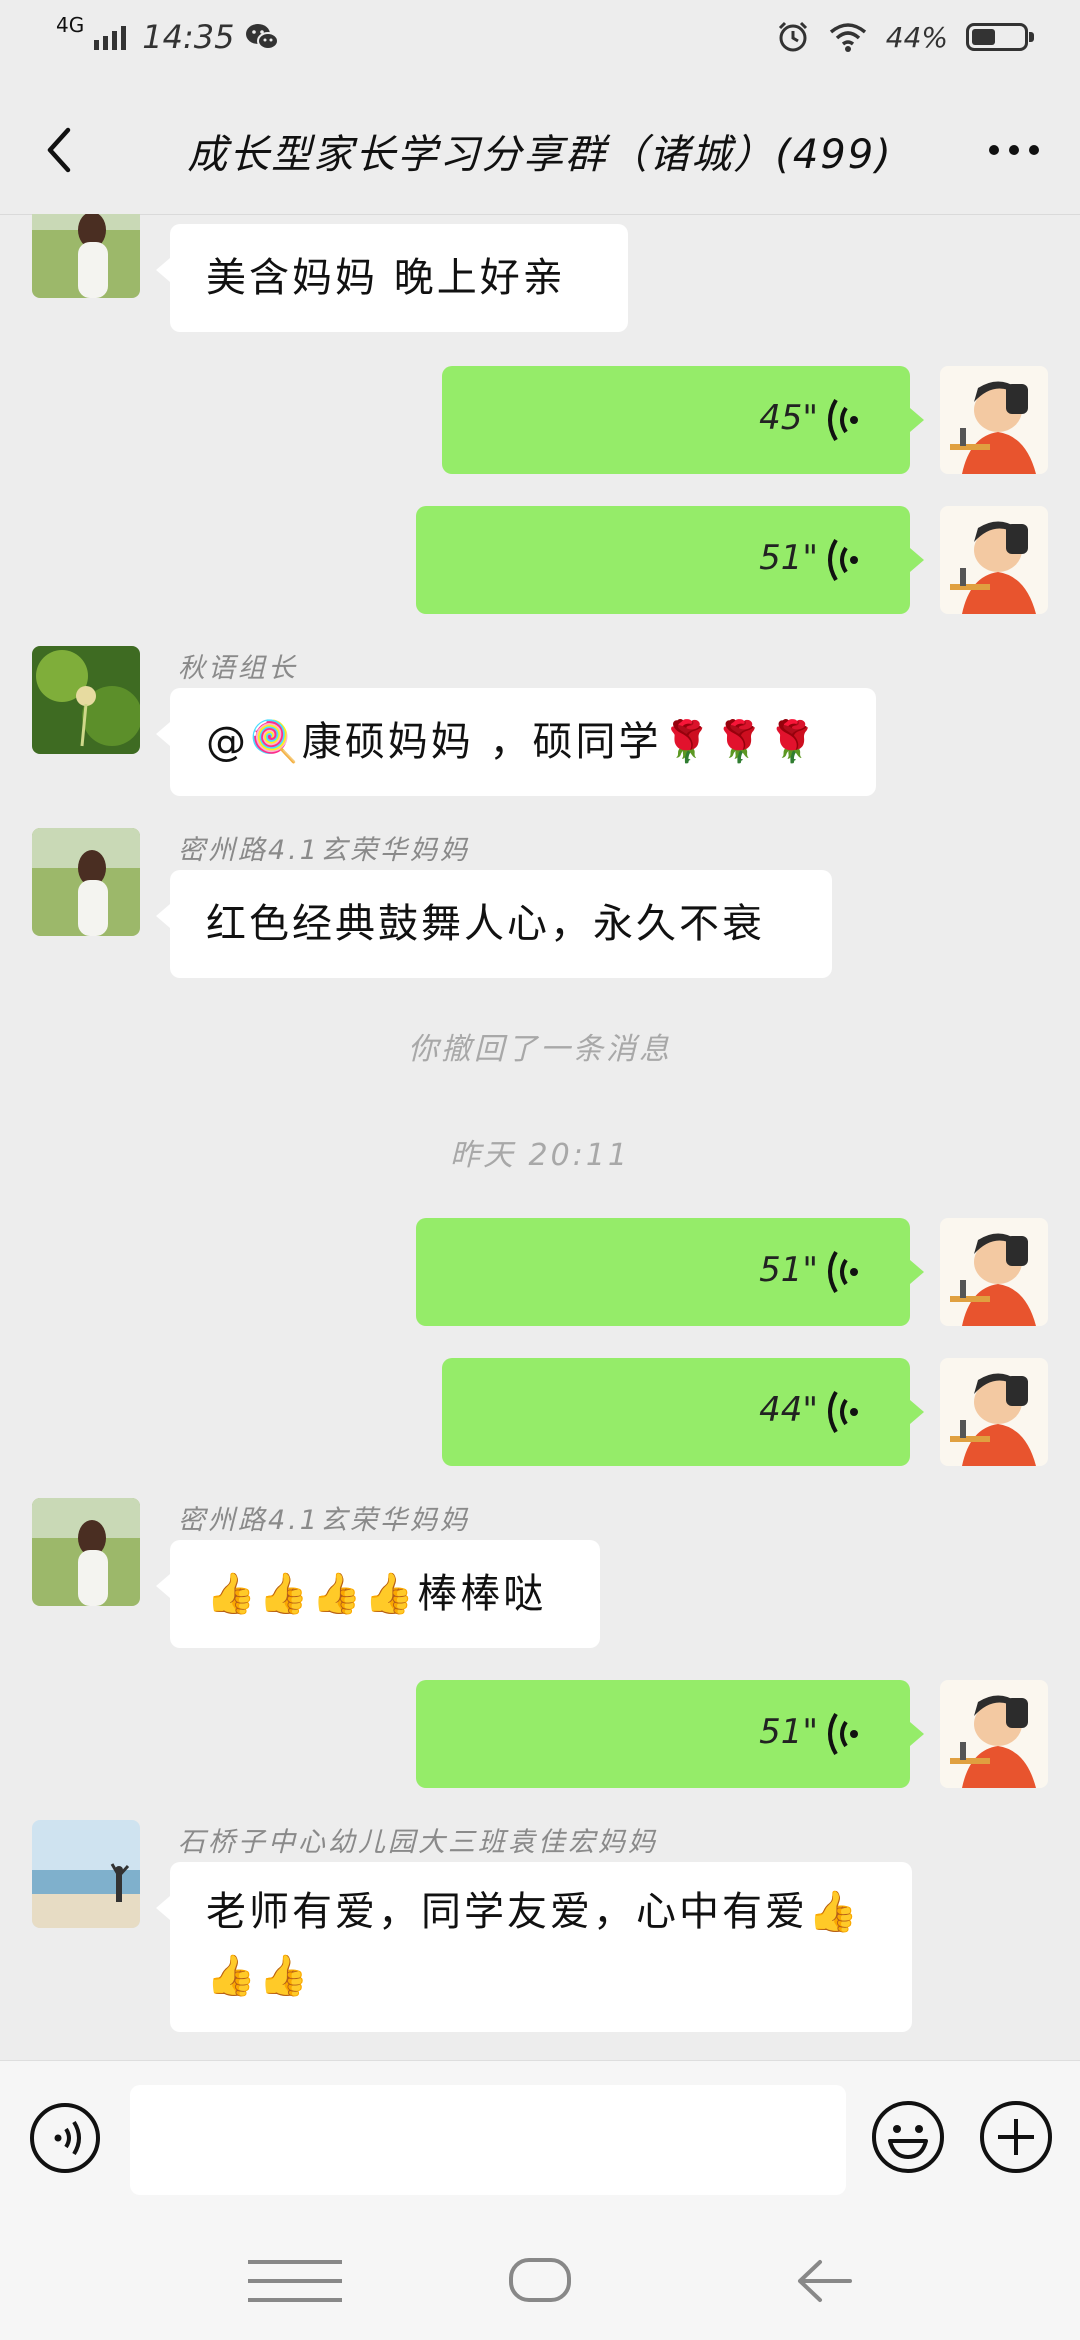 The height and width of the screenshot is (2340, 1080). I want to click on recall-notice: 你撤回了一条消息, so click(540, 1049).